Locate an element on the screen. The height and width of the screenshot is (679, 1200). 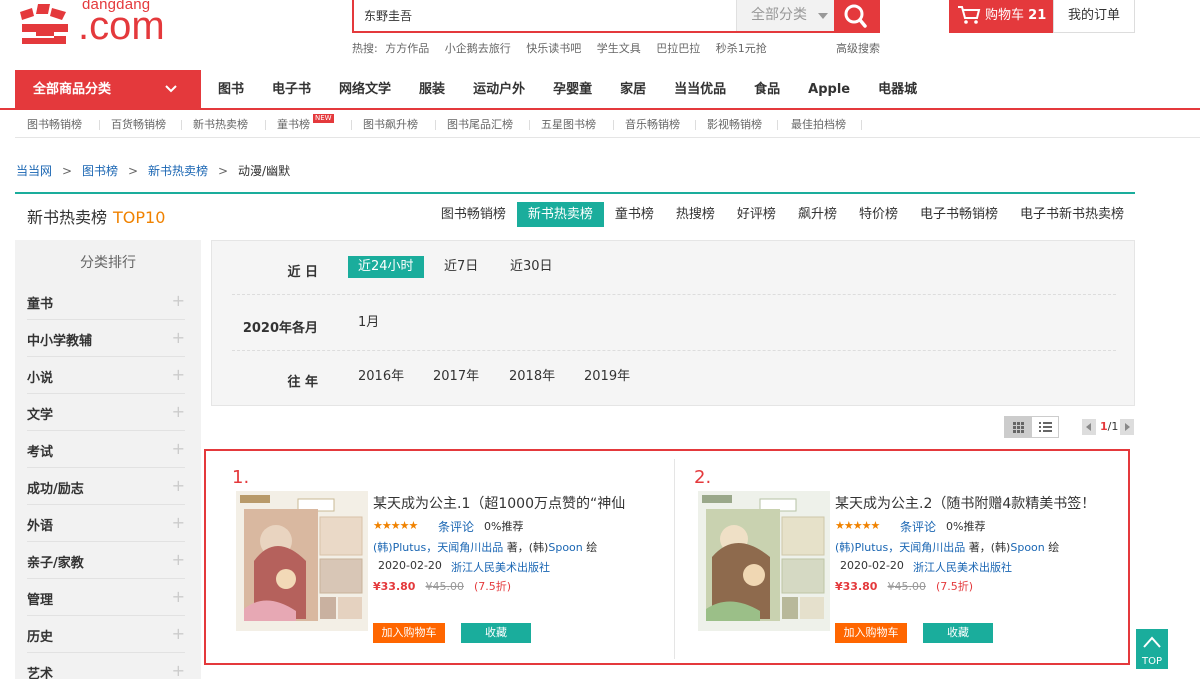
sidebar-item: 管理 + is located at coordinates (106, 597).